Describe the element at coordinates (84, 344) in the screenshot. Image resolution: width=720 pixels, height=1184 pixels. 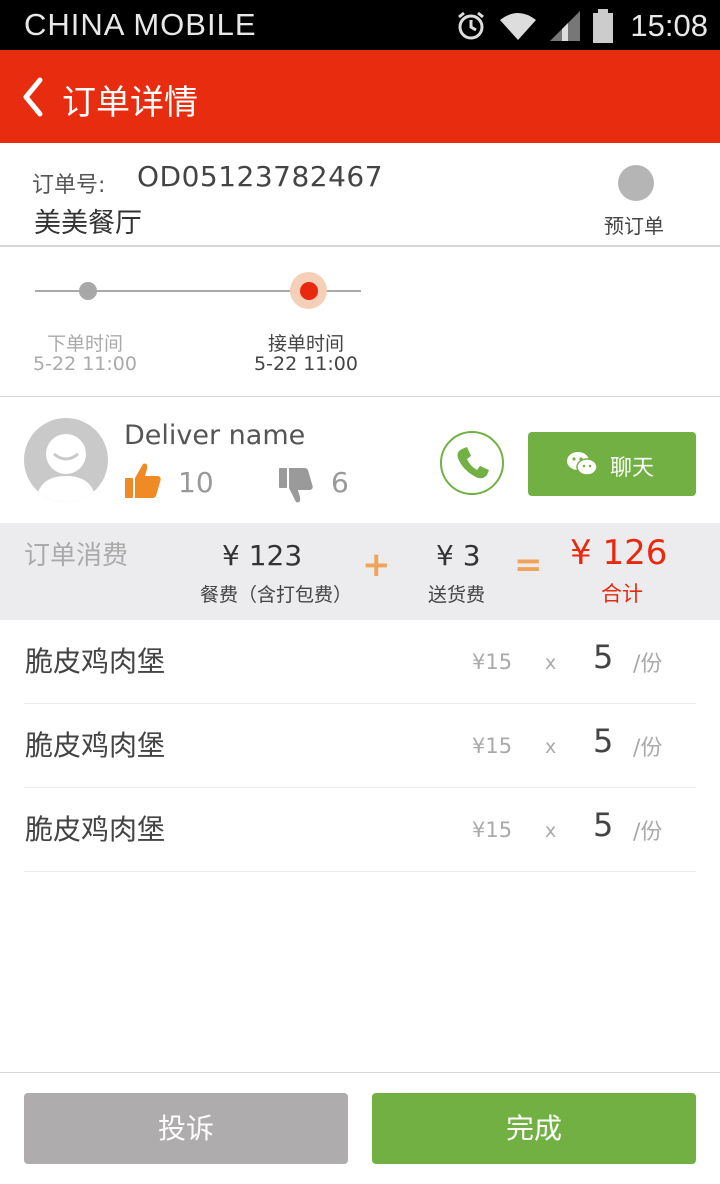
I see `timeline-placed-label: 下单时间` at that location.